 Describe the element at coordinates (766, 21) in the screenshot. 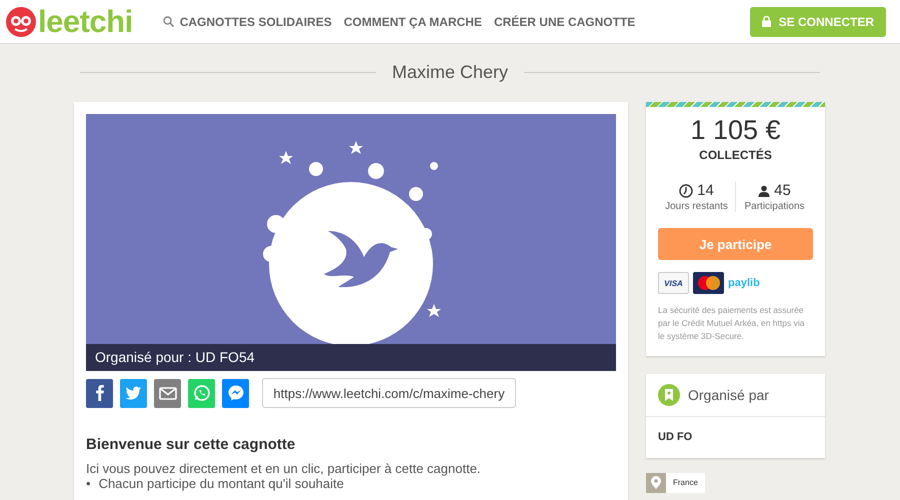

I see `lock-icon` at that location.